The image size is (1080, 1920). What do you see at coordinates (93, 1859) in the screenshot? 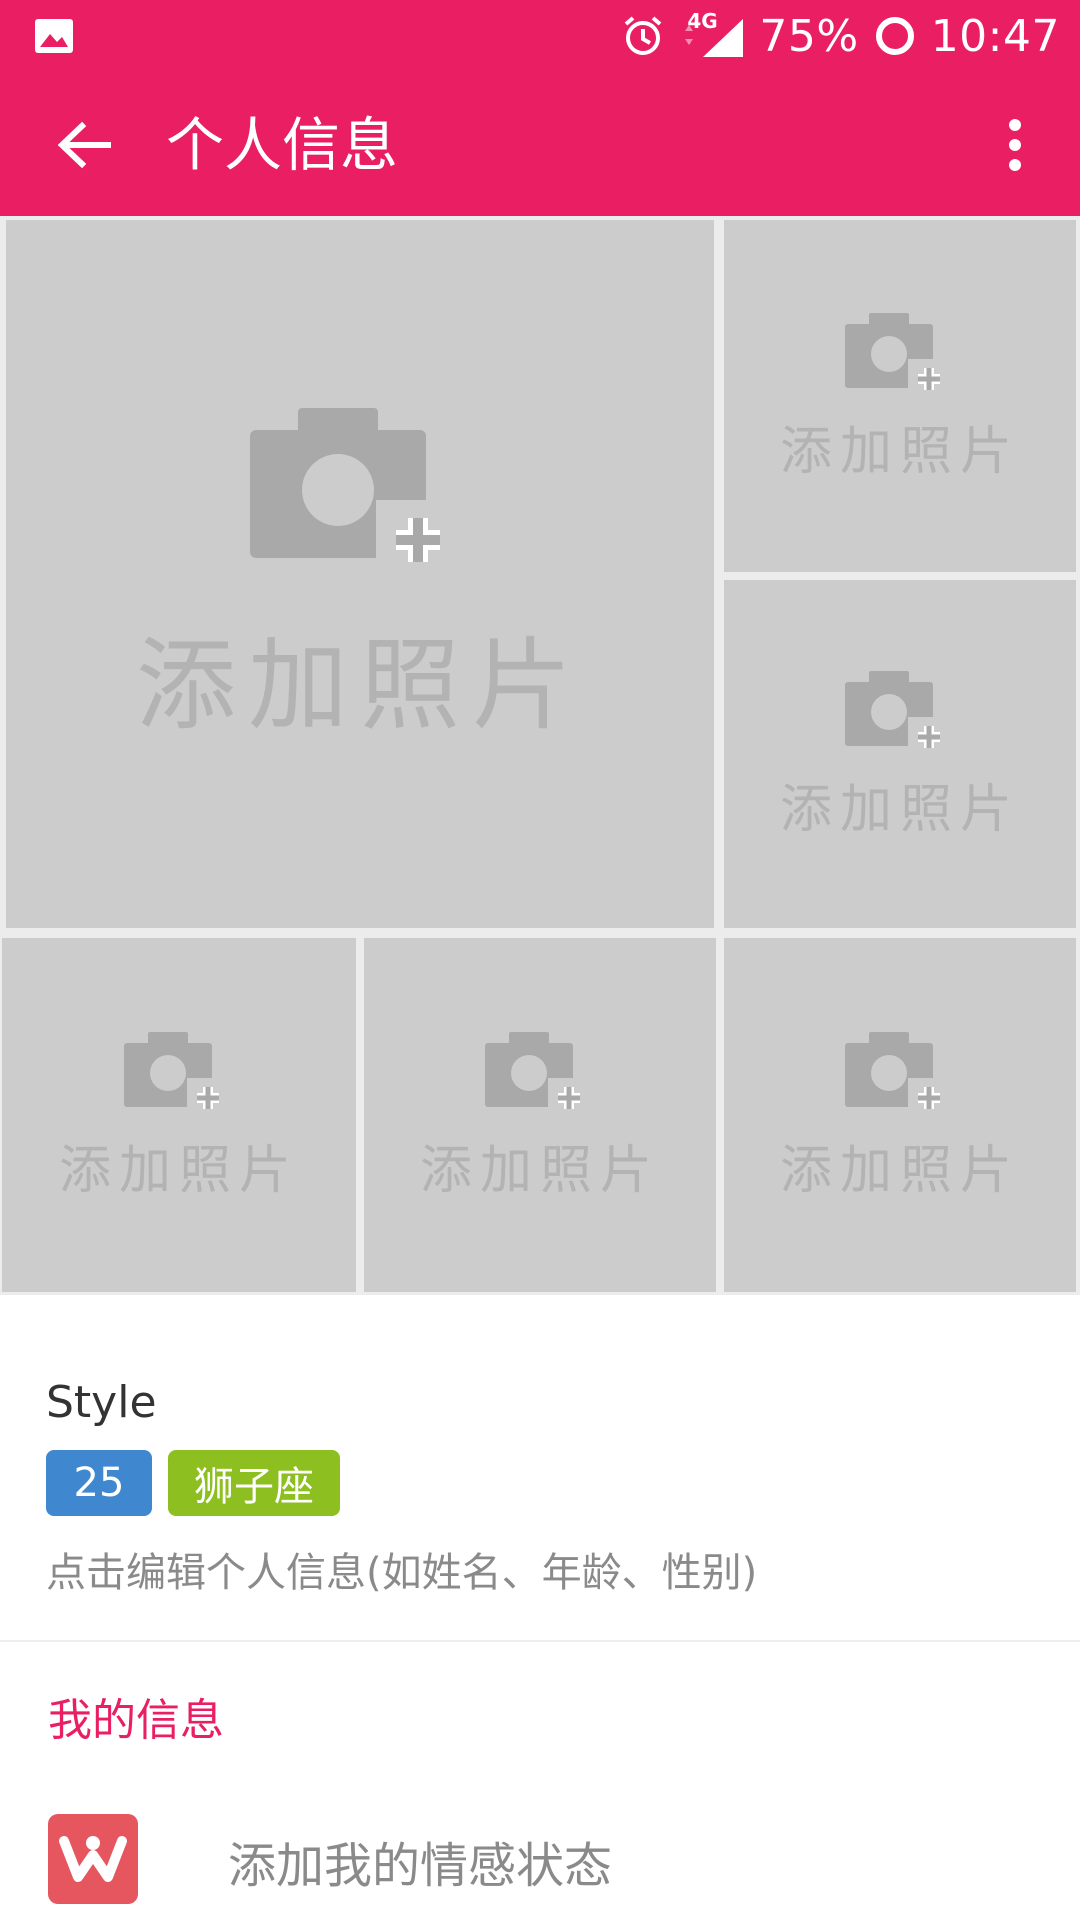
I see `heart-w-icon` at bounding box center [93, 1859].